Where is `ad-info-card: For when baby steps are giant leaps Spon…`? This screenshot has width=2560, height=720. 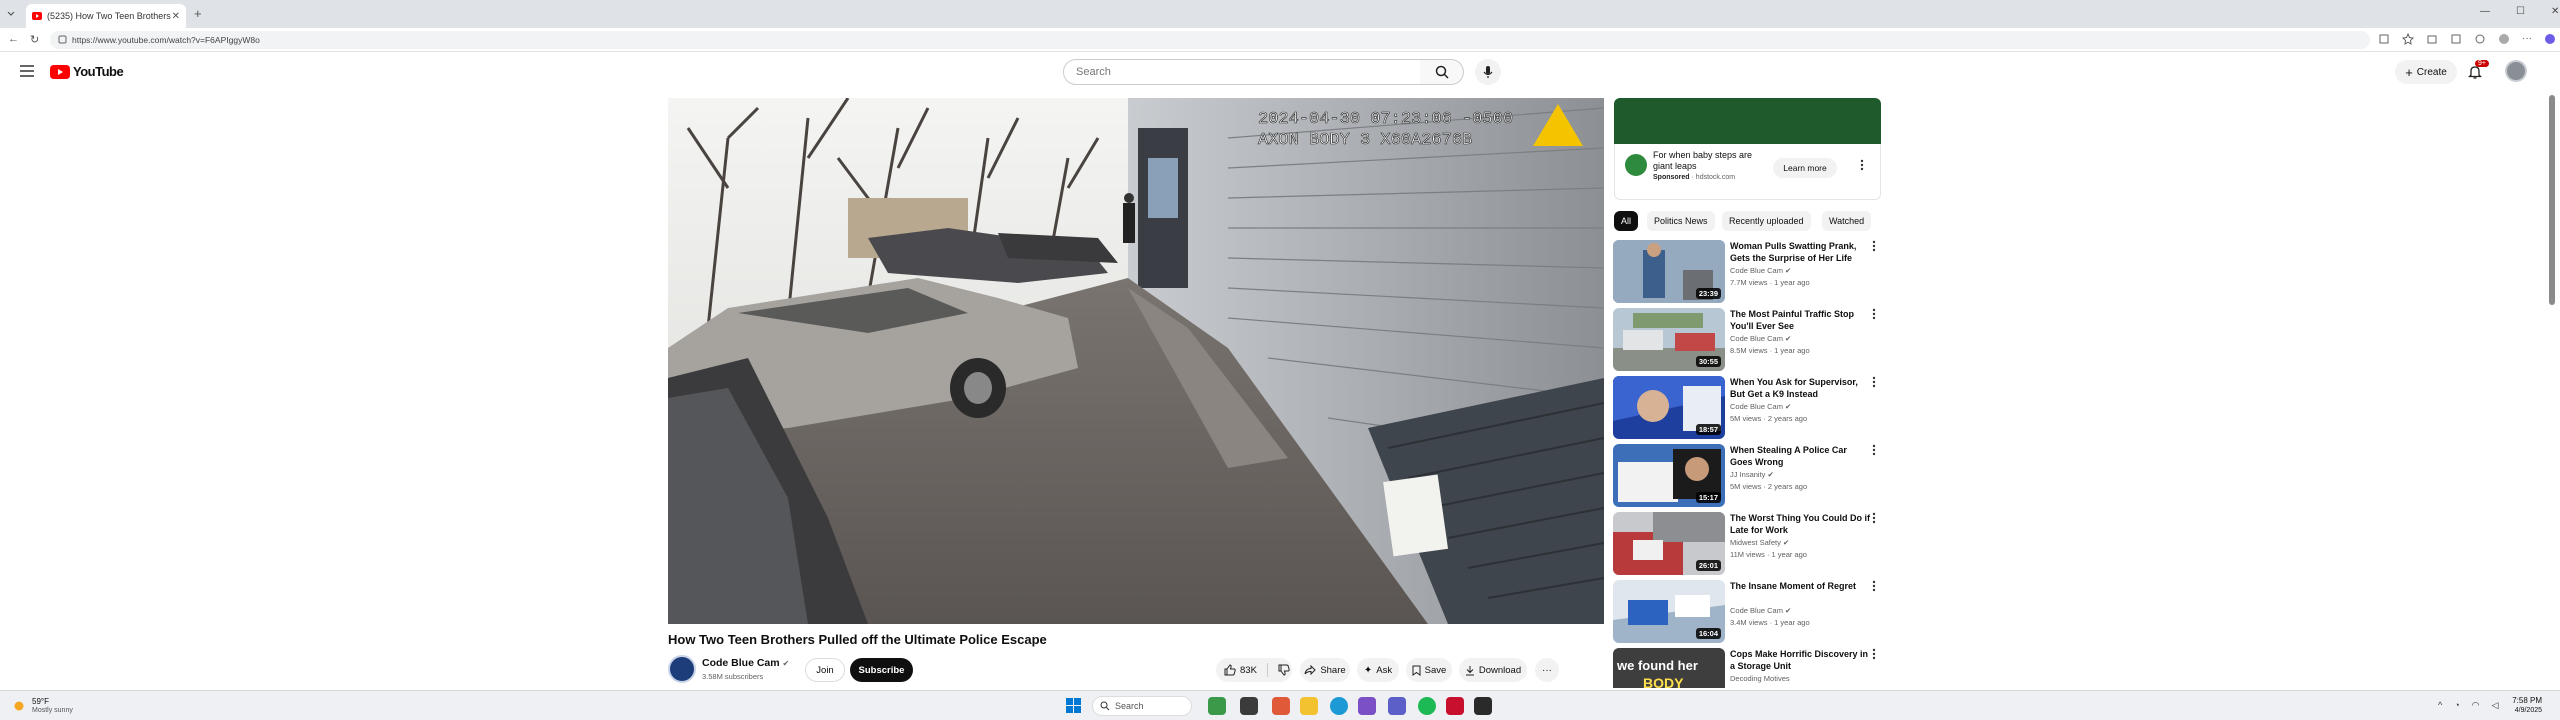 ad-info-card: For when baby steps are giant leaps Spon… is located at coordinates (1747, 172).